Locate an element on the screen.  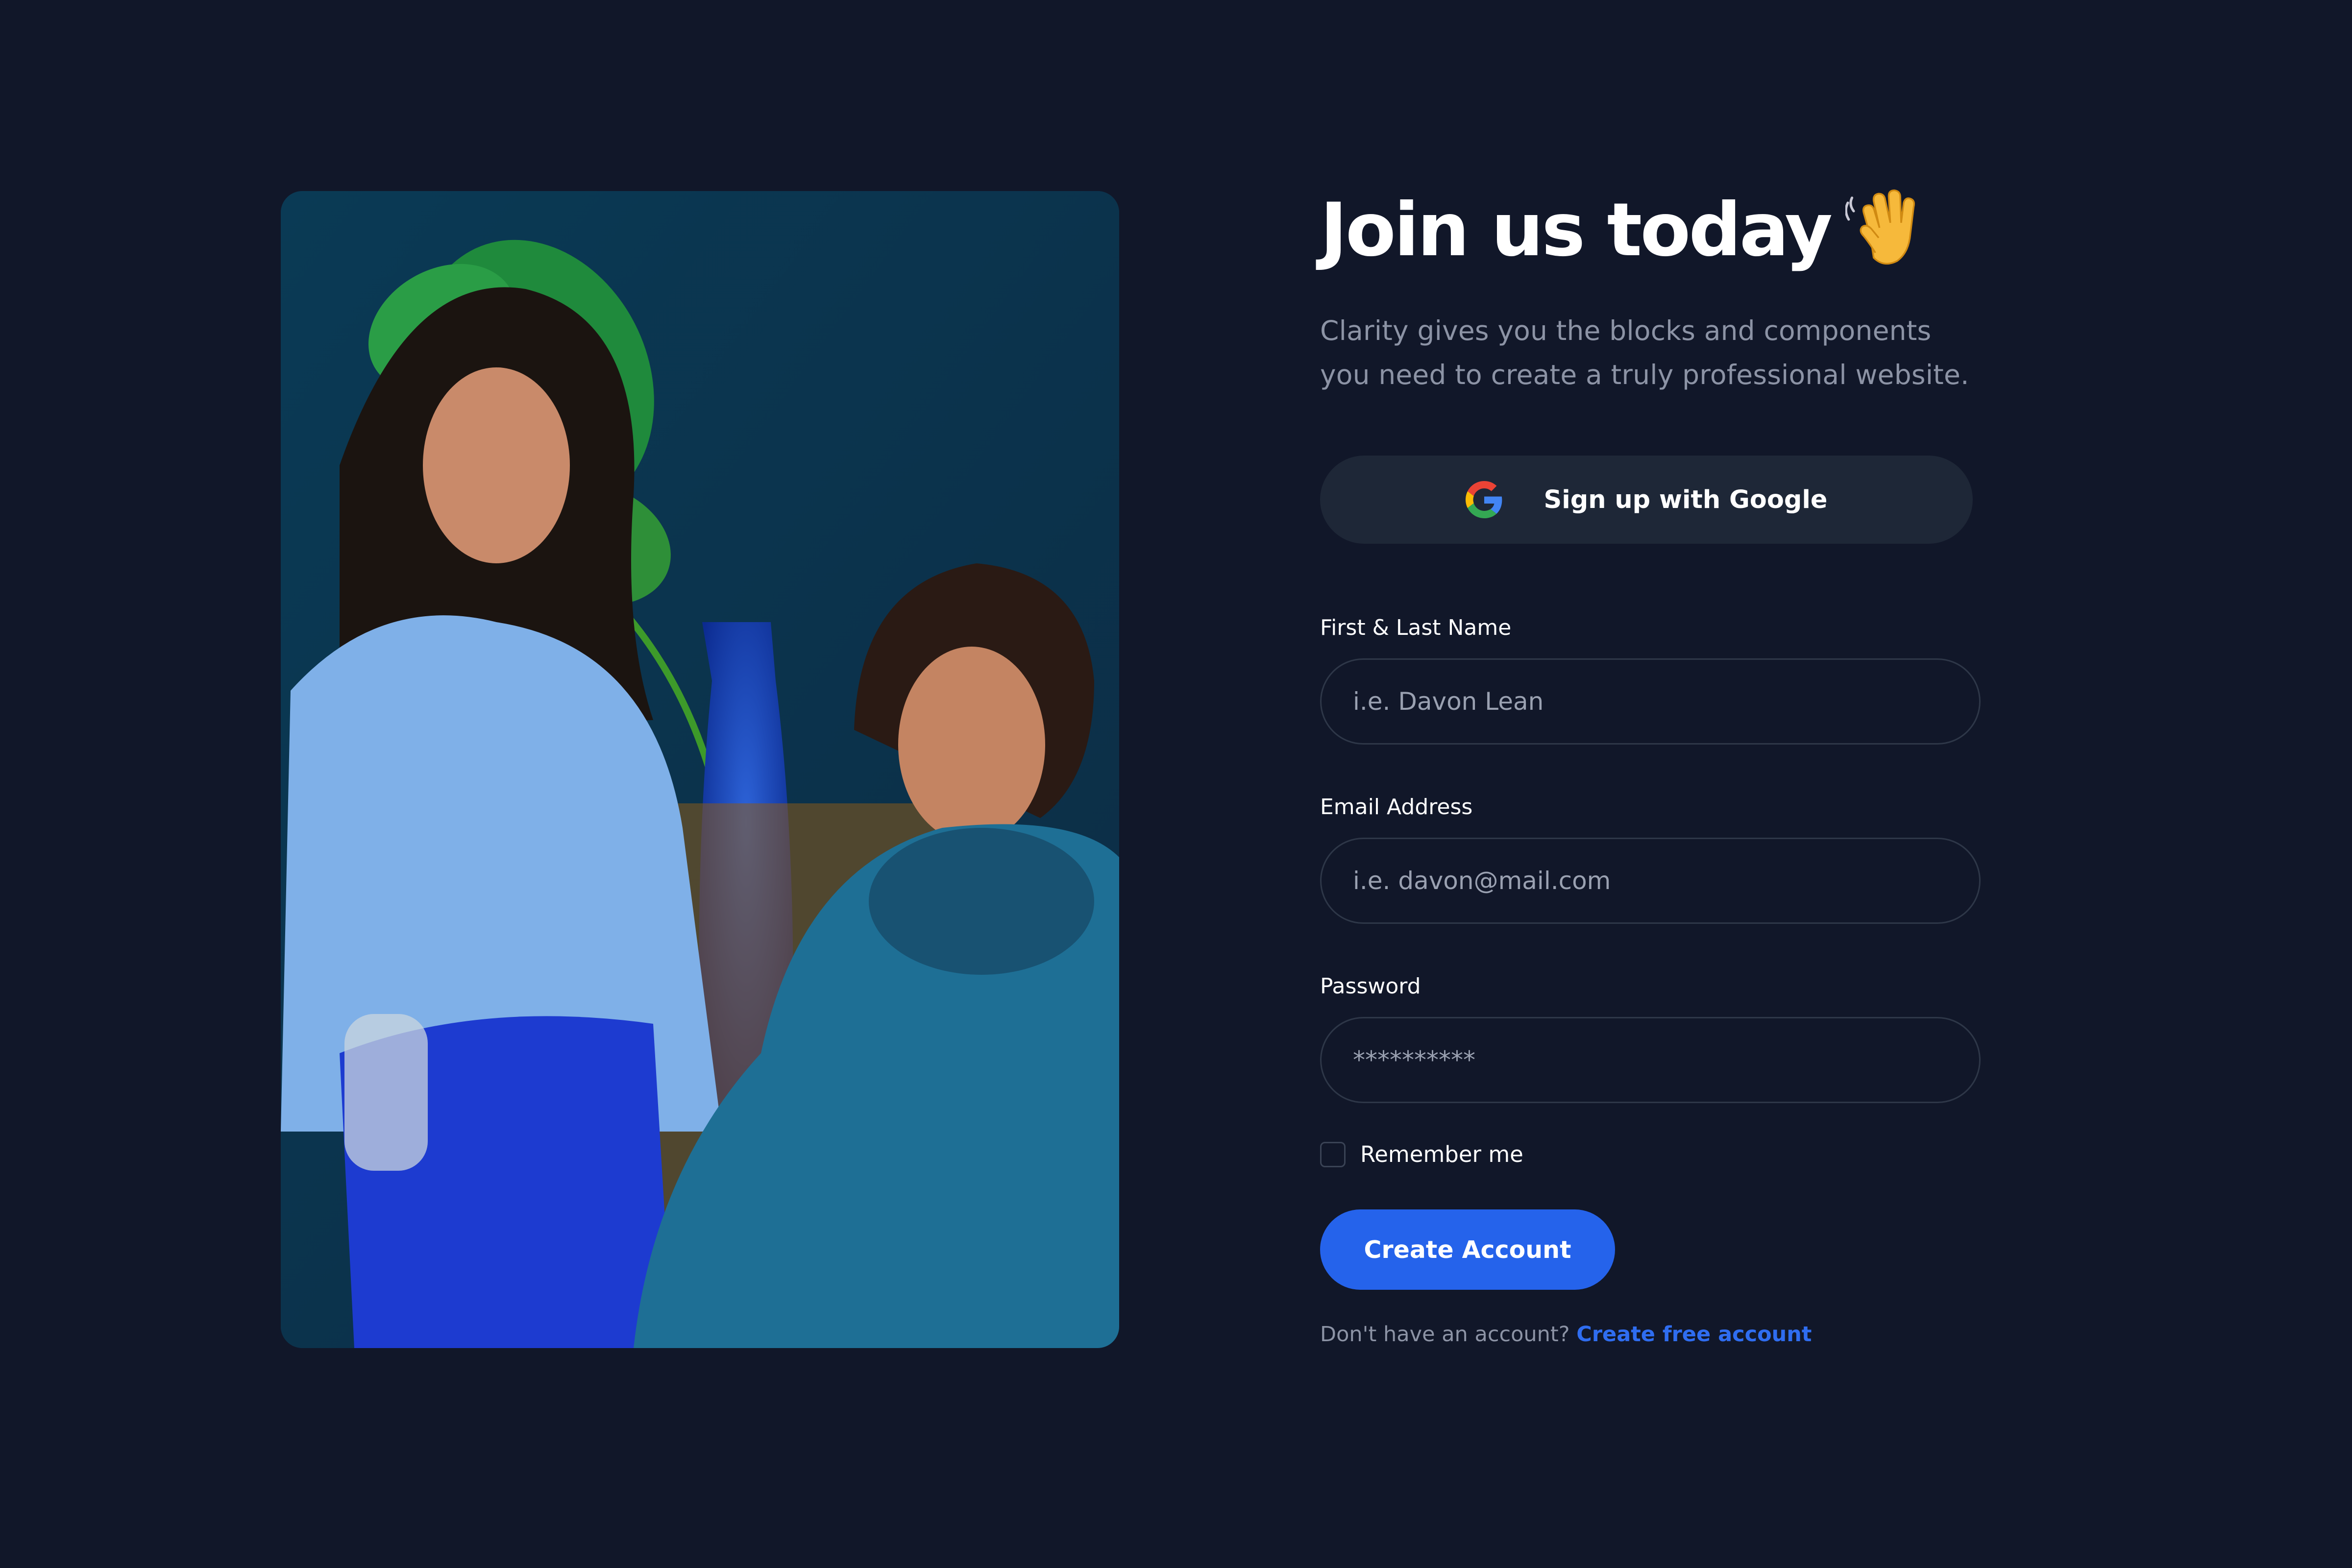
password-input is located at coordinates (1650, 1060).